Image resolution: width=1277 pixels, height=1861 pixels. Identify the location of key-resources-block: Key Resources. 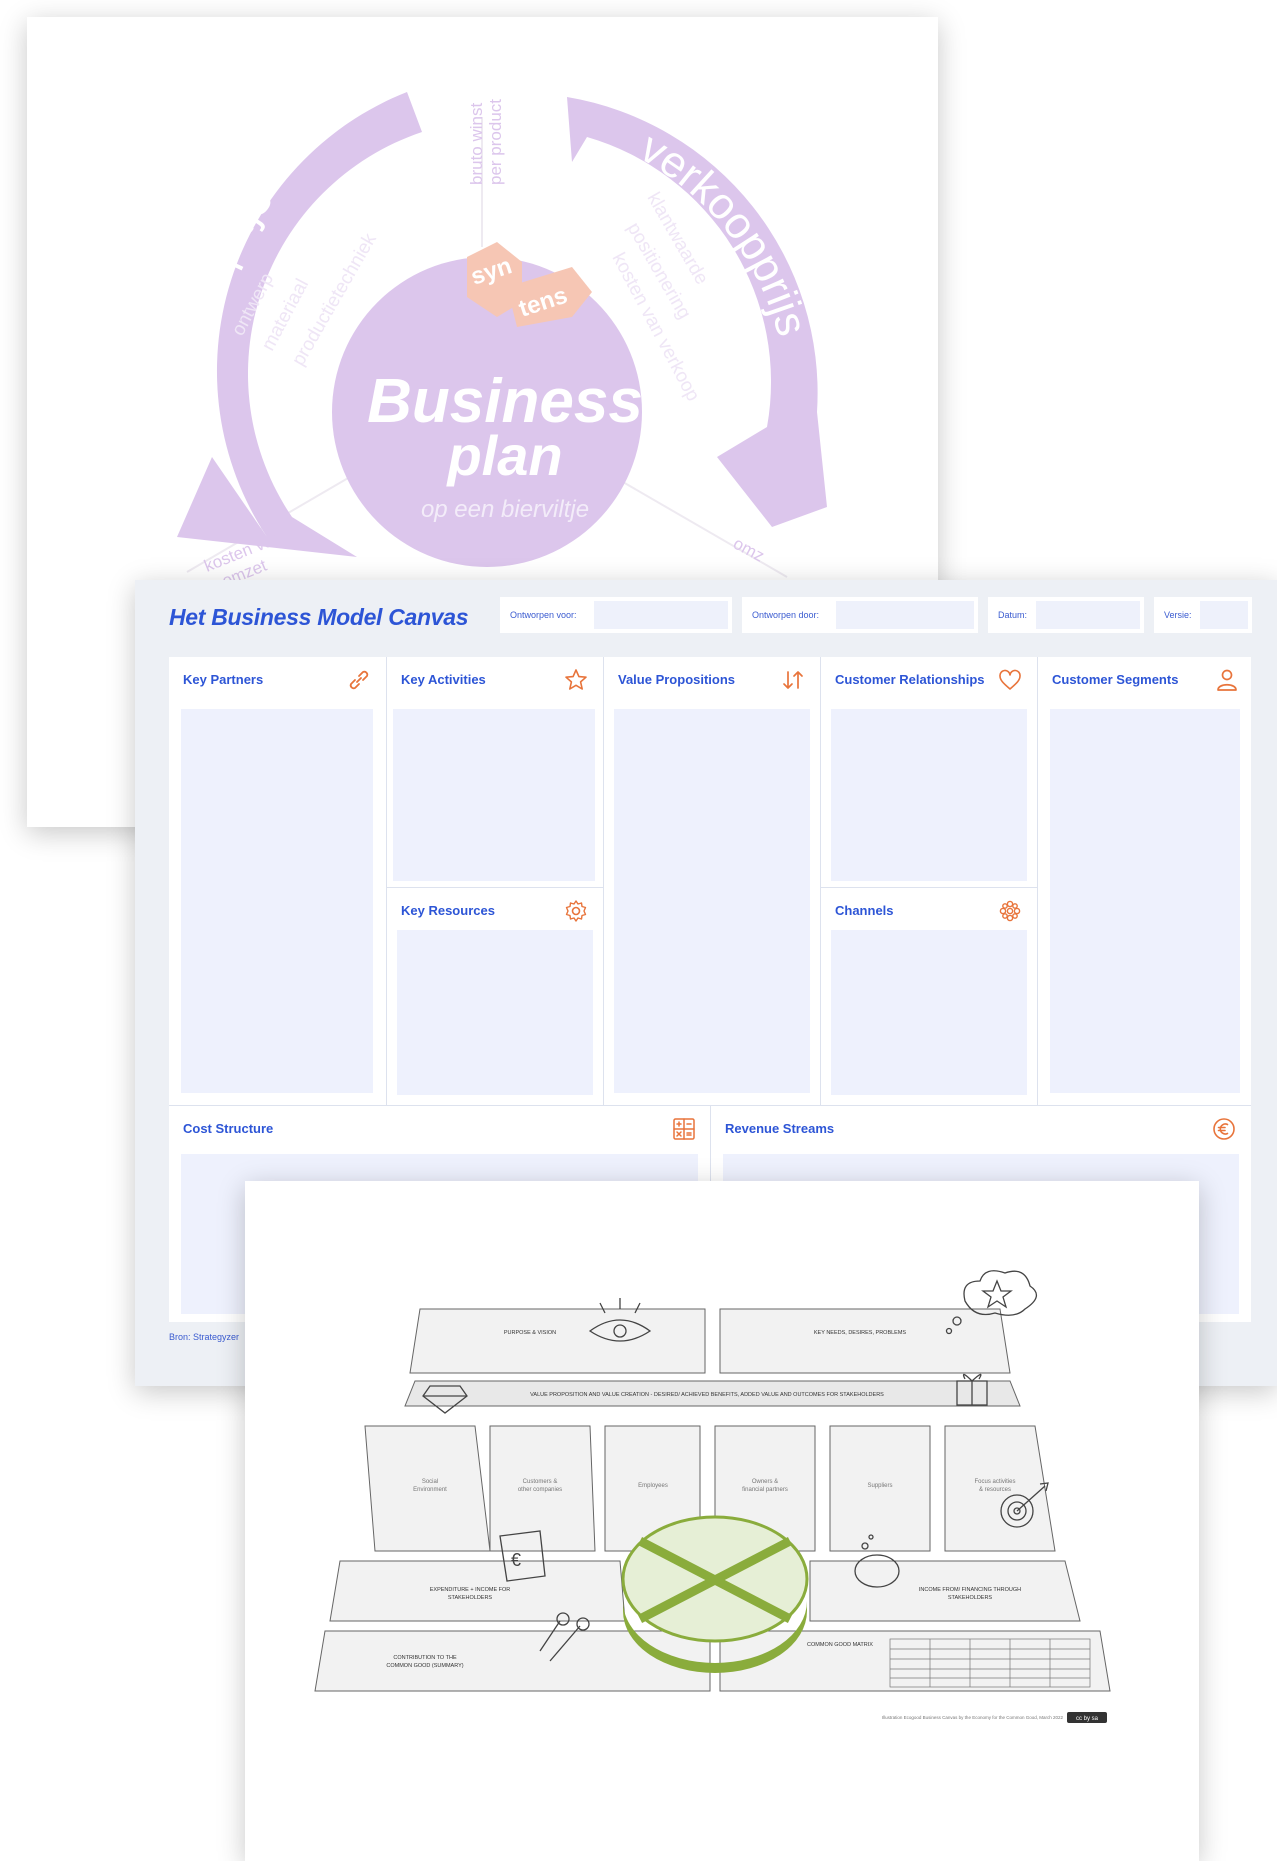
(495, 996).